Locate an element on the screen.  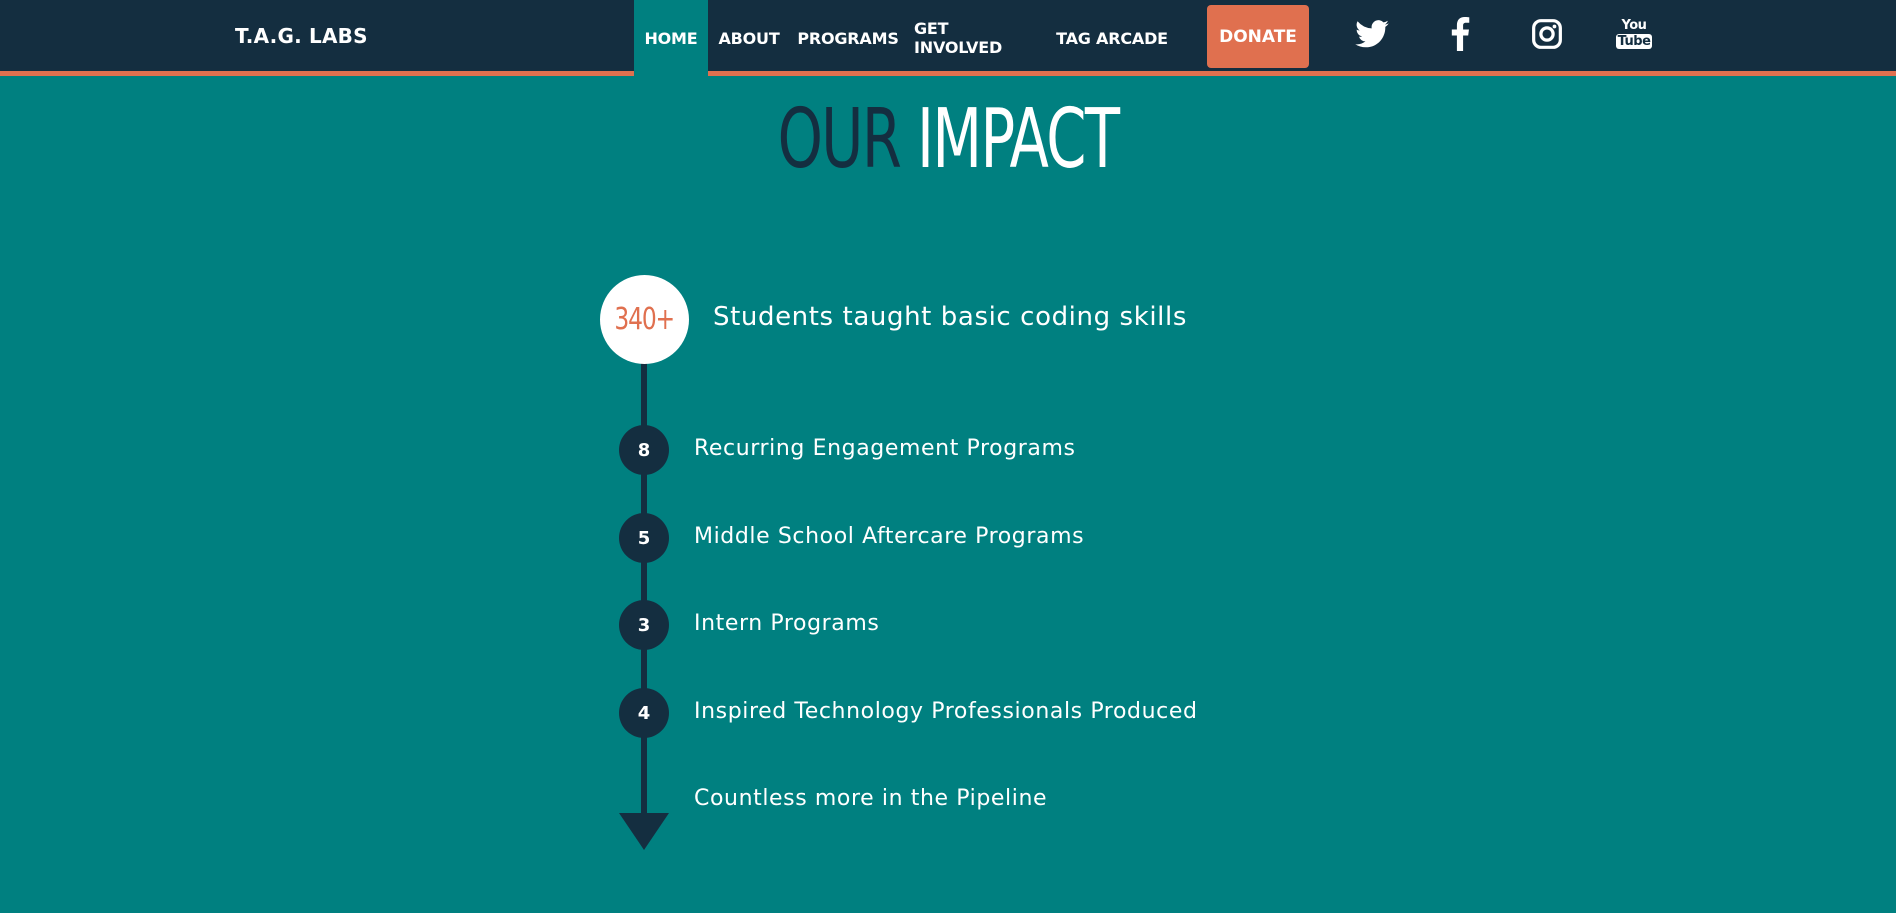
facebook-icon is located at coordinates (1460, 34).